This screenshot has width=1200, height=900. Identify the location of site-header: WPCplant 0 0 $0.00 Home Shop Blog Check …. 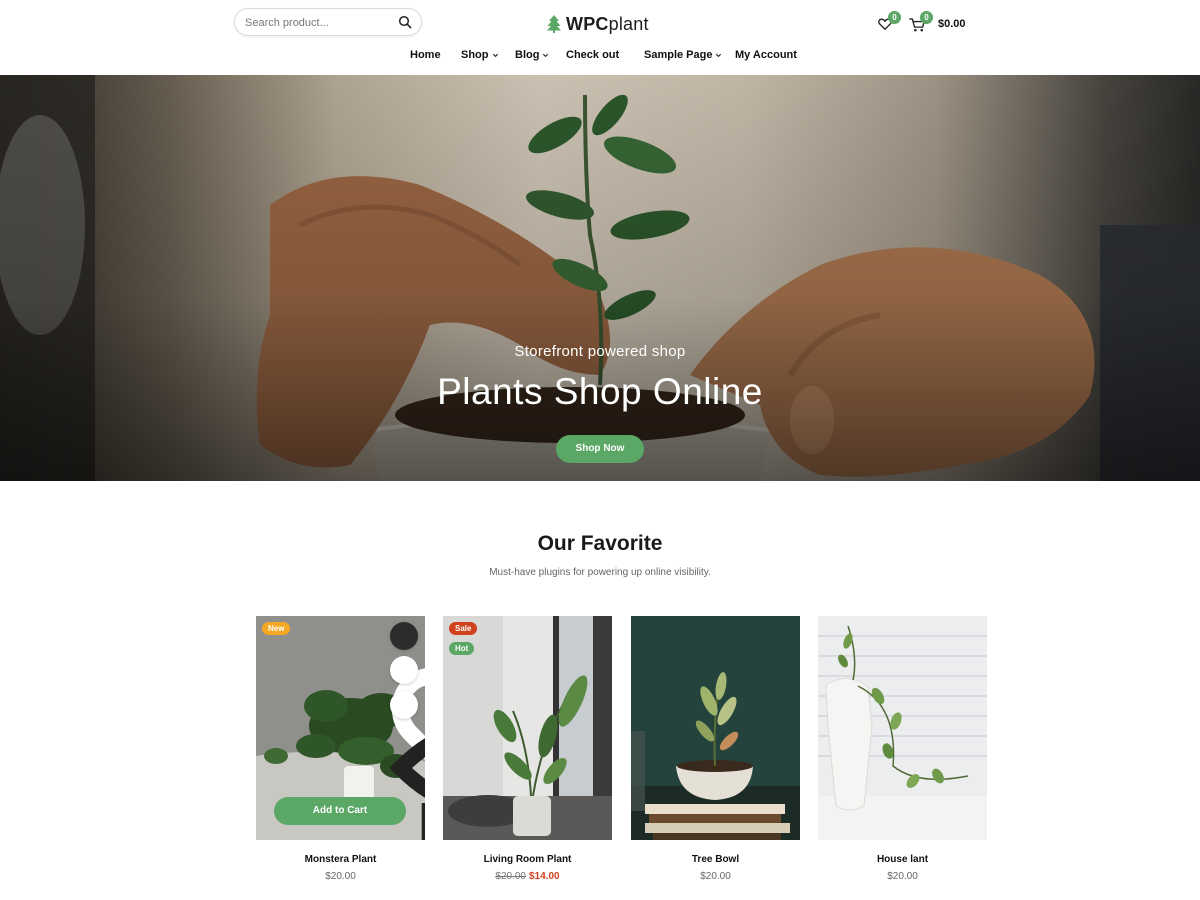
(600, 37).